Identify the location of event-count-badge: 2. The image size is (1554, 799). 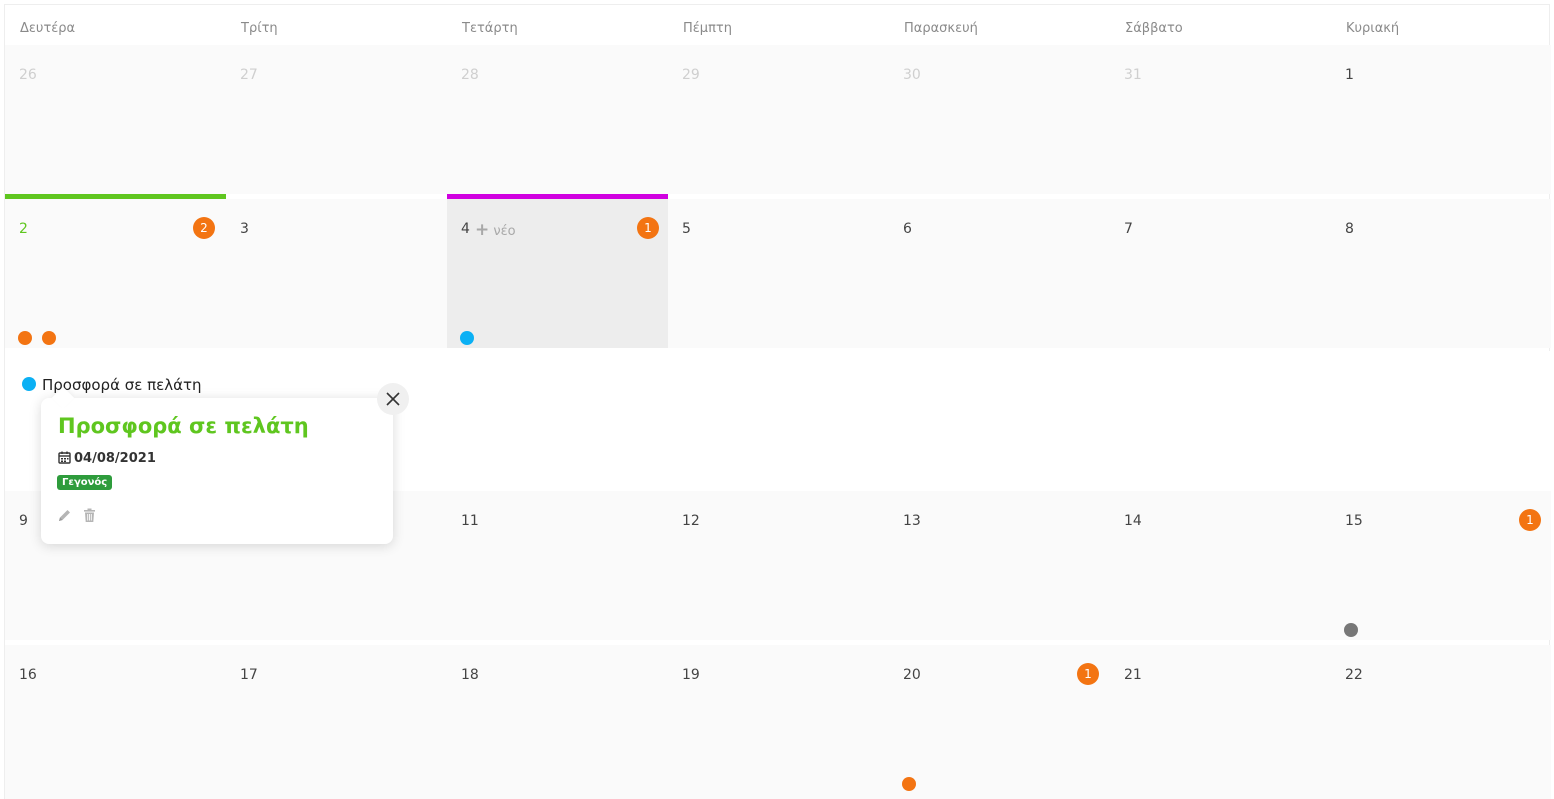
(204, 228).